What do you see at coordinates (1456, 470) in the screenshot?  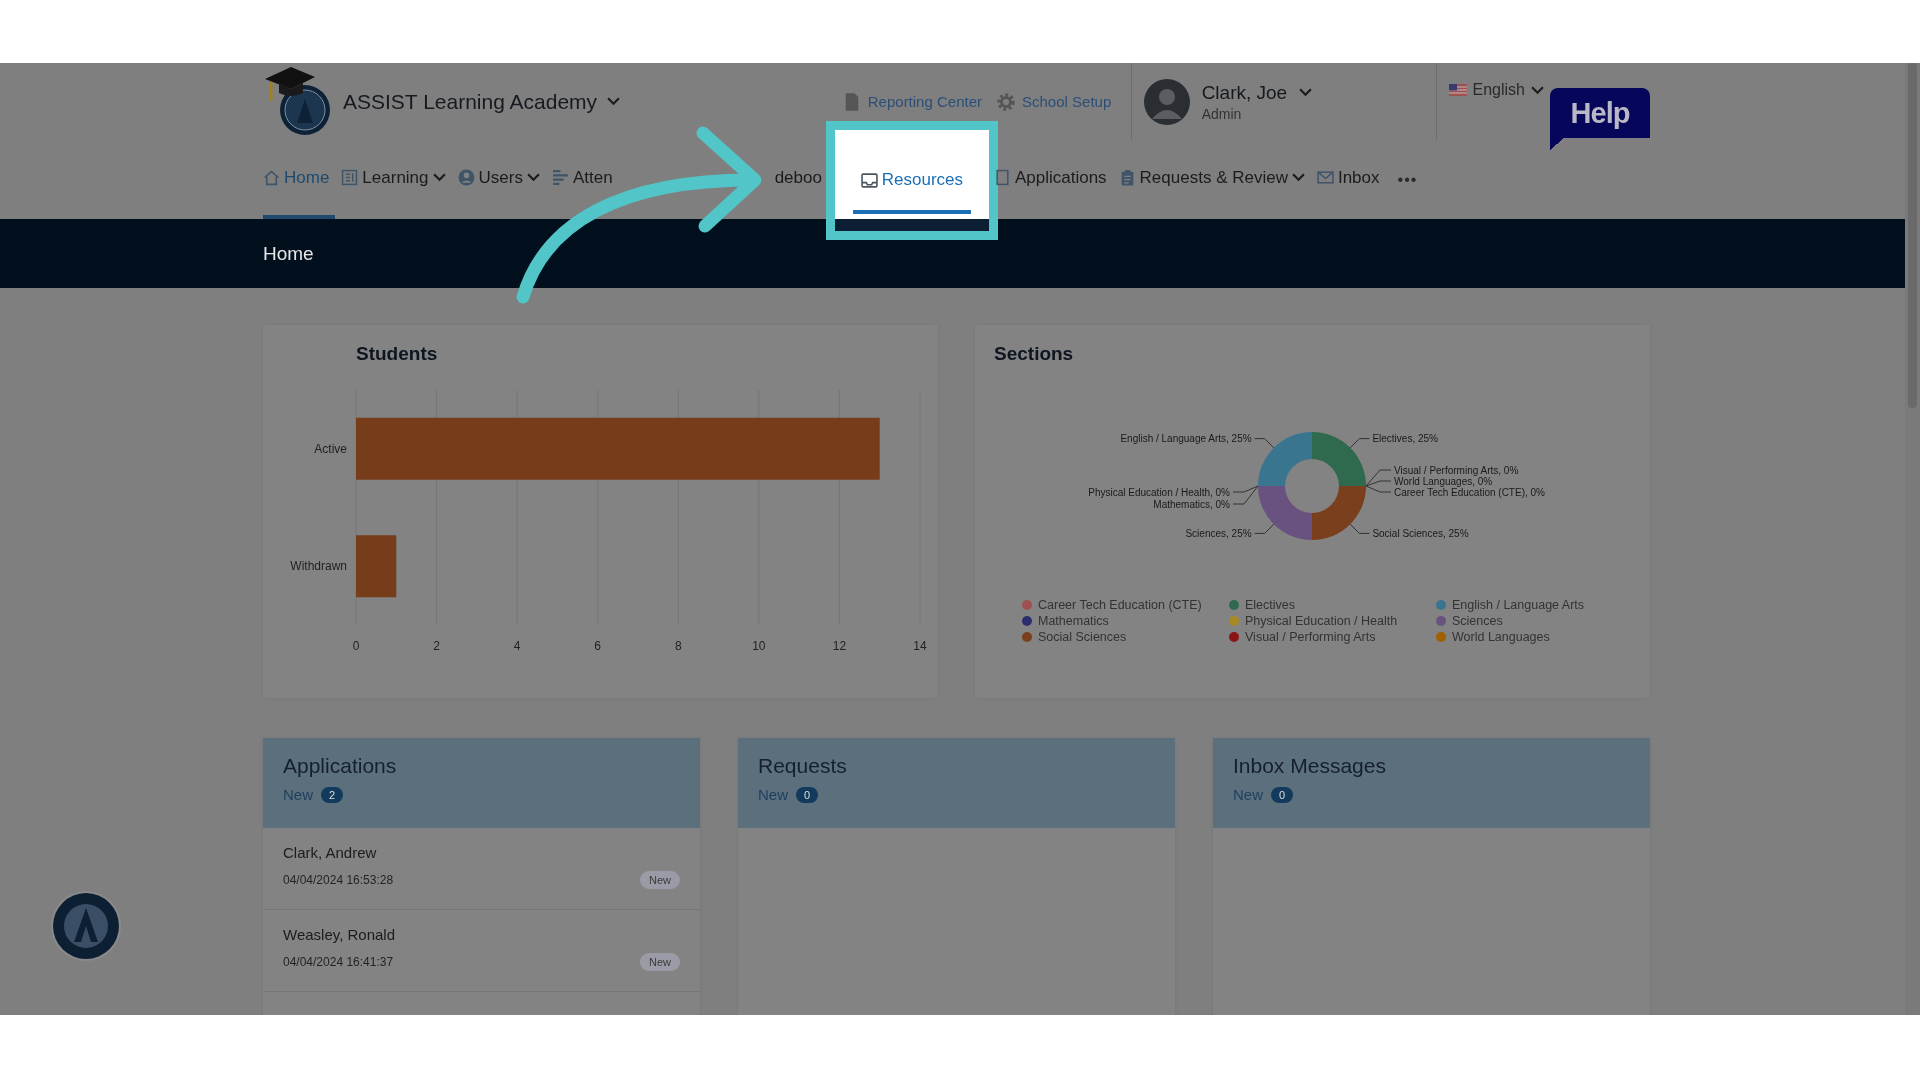 I see `data-label: Visual / Performing Arts, 0%` at bounding box center [1456, 470].